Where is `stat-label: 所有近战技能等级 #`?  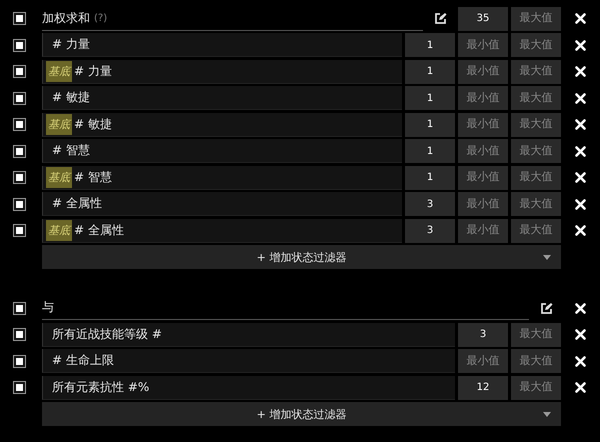
stat-label: 所有近战技能等级 # is located at coordinates (106, 334).